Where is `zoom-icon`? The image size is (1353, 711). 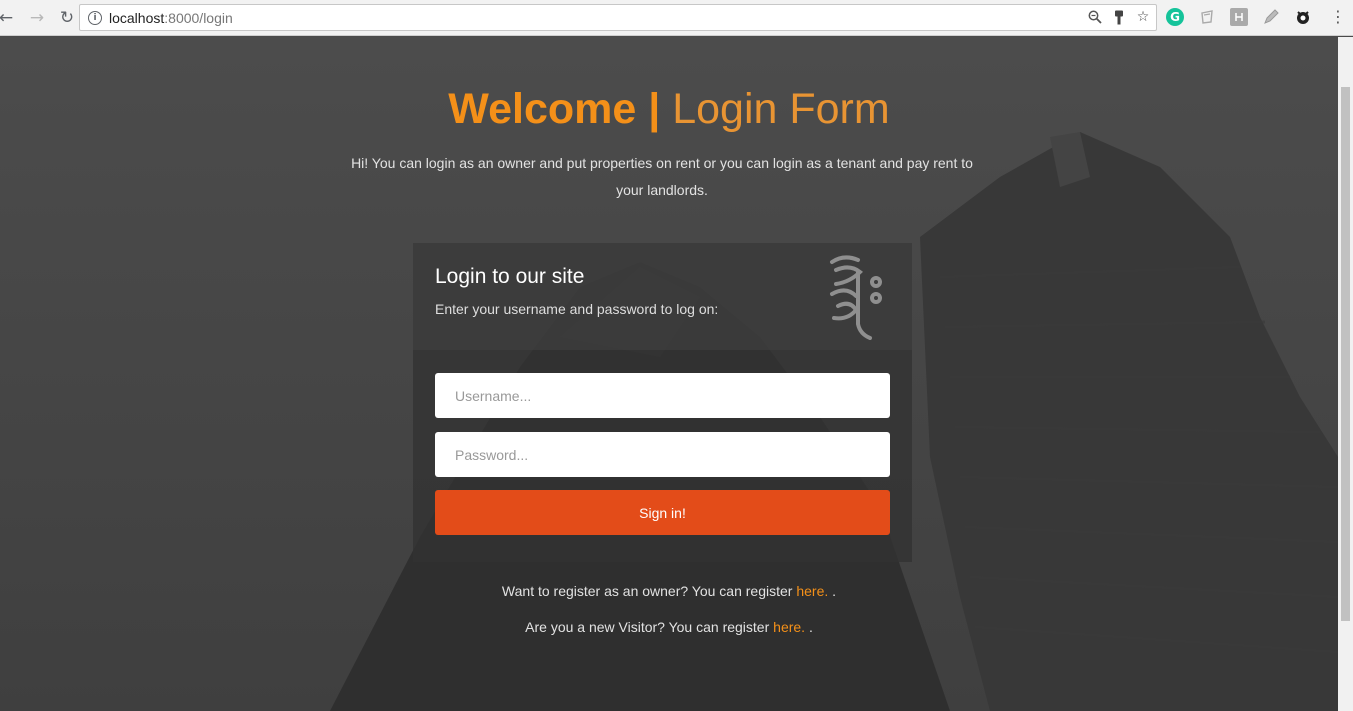
zoom-icon is located at coordinates (1095, 17).